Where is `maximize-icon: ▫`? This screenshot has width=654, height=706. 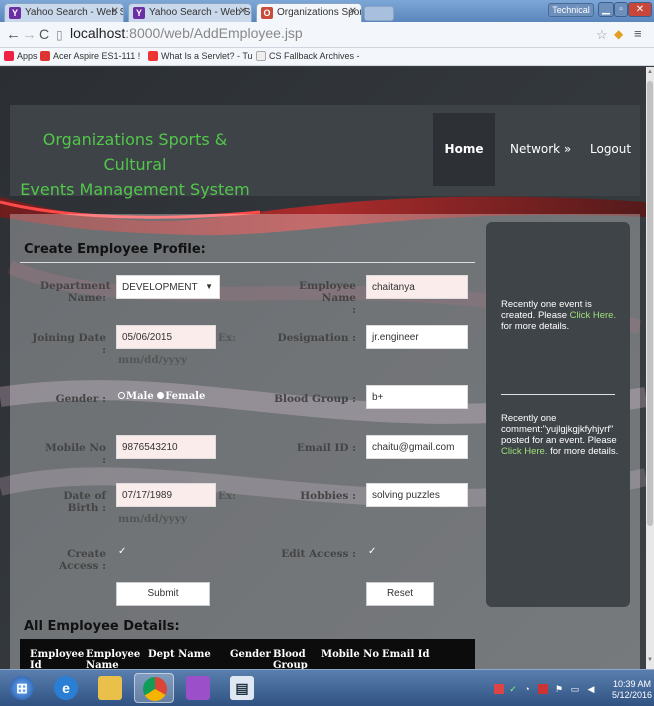 maximize-icon: ▫ is located at coordinates (621, 9).